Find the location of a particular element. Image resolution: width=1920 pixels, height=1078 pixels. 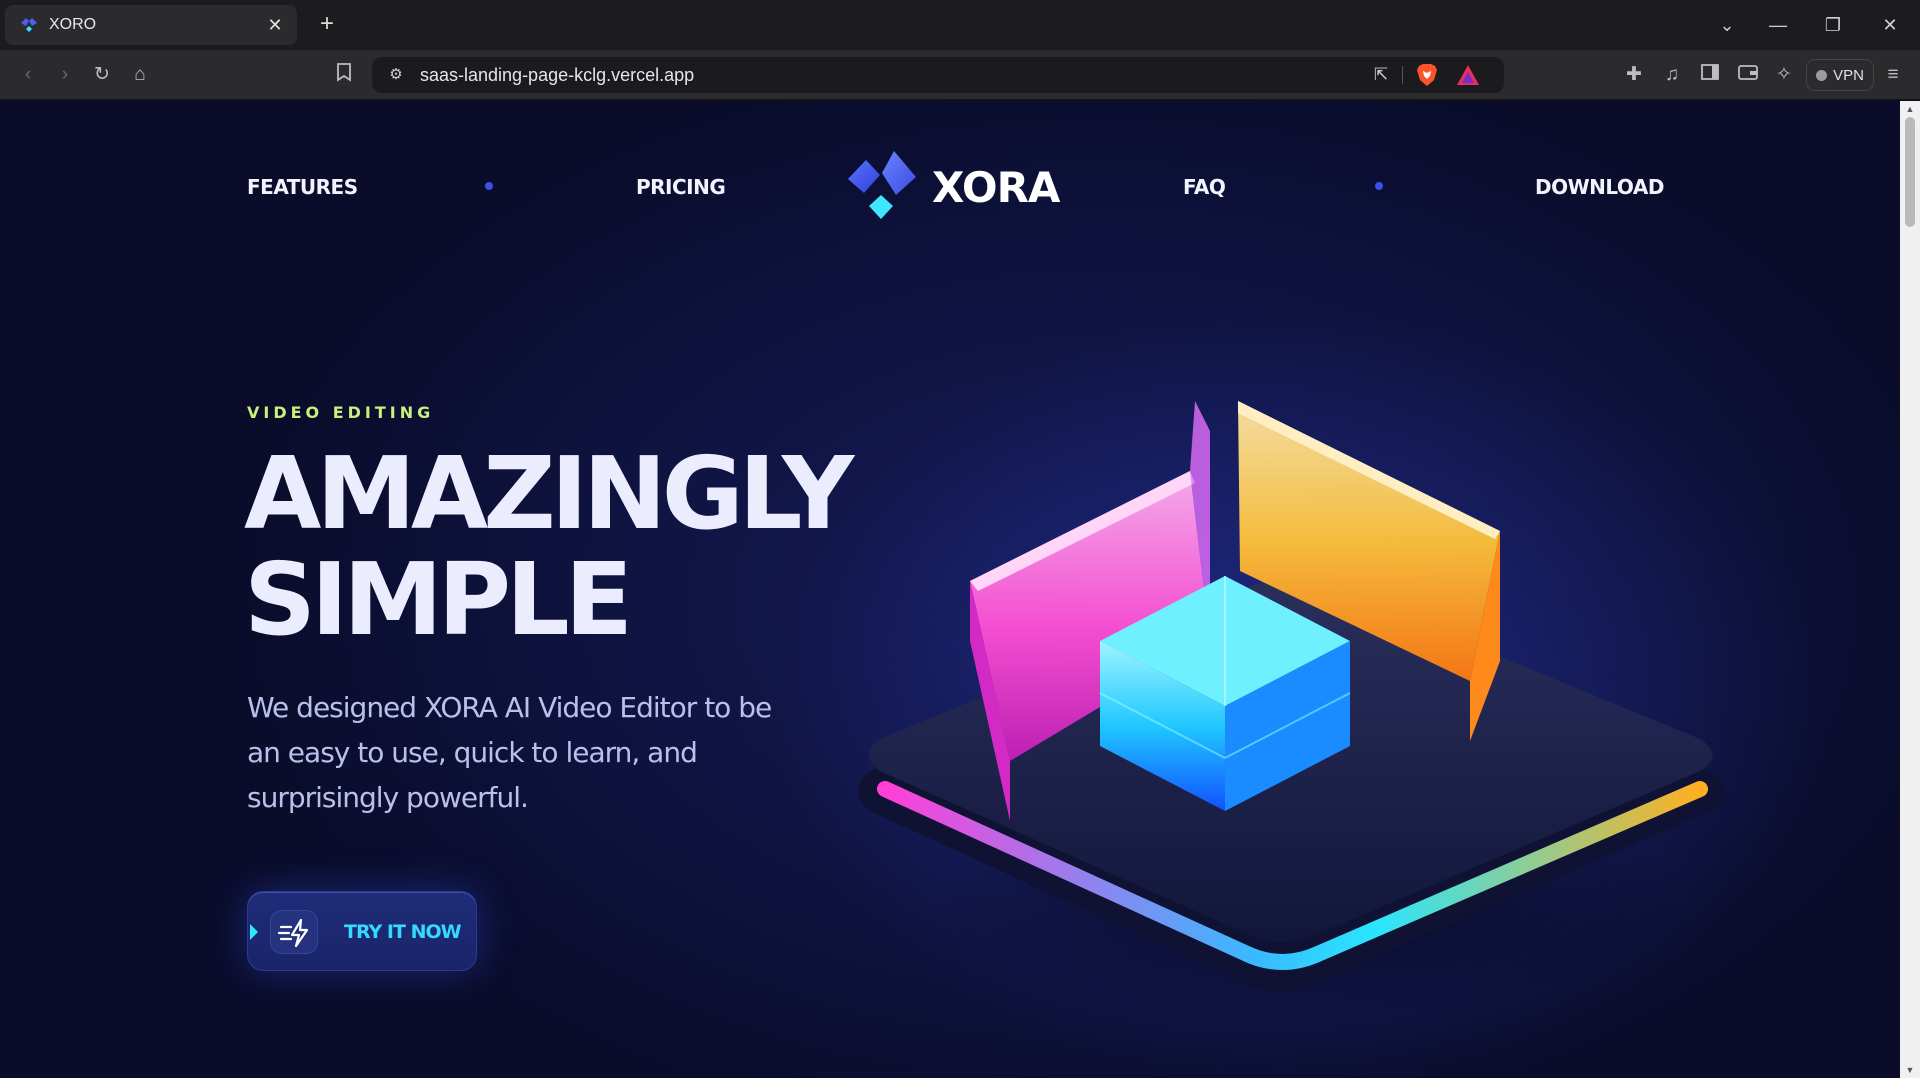

restore-icon: ❐ is located at coordinates (1833, 25).